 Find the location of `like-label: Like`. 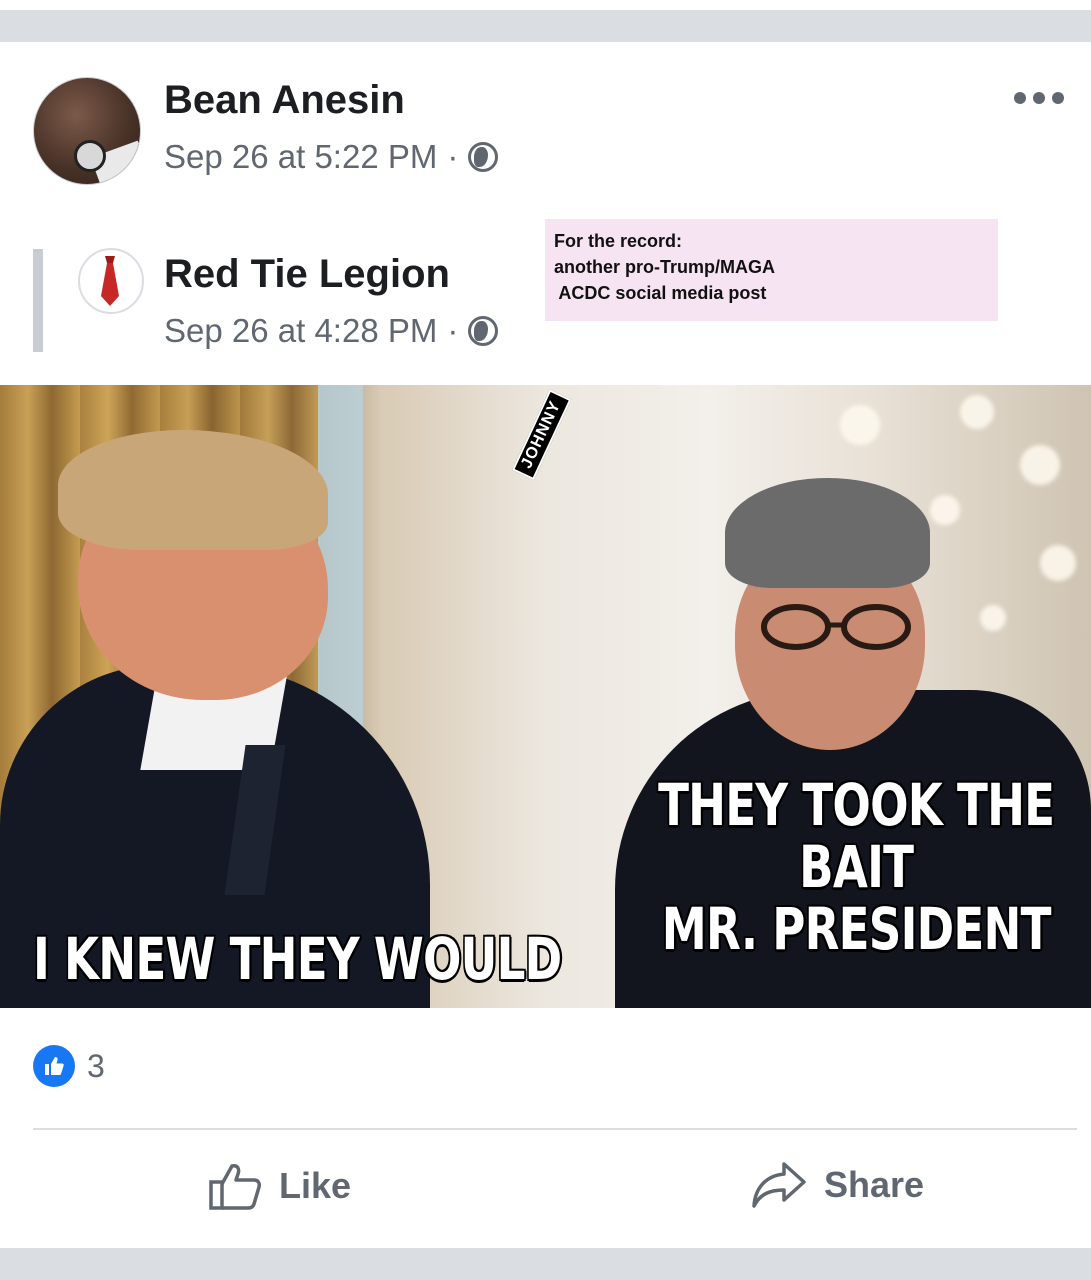

like-label: Like is located at coordinates (315, 1185).